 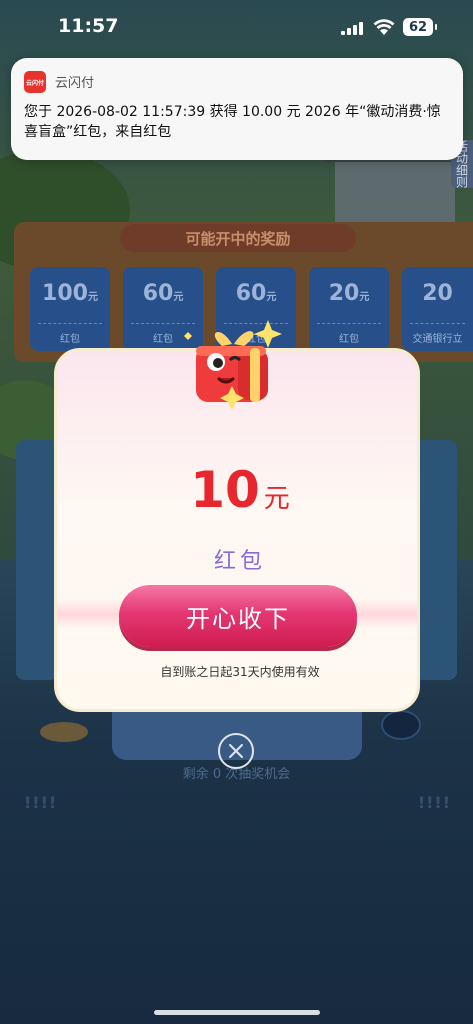 I want to click on prize-card: 20元 红包, so click(x=349, y=309).